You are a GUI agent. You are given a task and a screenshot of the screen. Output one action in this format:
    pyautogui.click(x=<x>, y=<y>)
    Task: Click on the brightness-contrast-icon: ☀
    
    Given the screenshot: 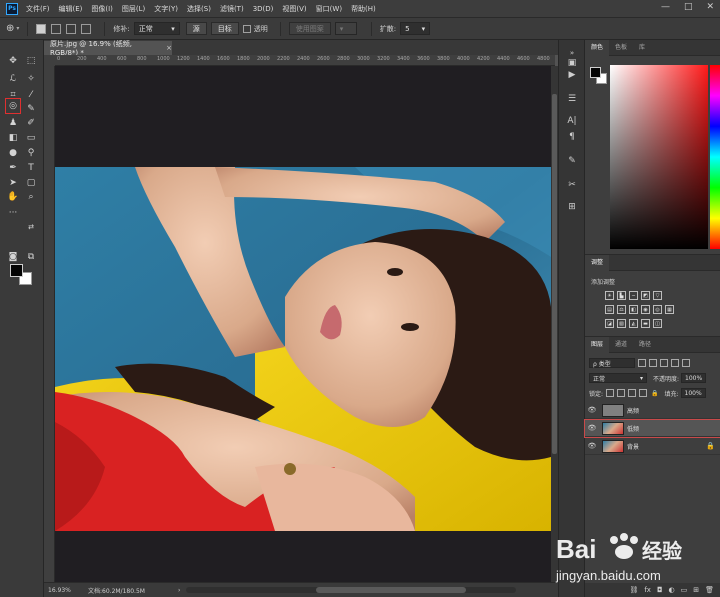 What is the action you would take?
    pyautogui.click(x=609, y=295)
    